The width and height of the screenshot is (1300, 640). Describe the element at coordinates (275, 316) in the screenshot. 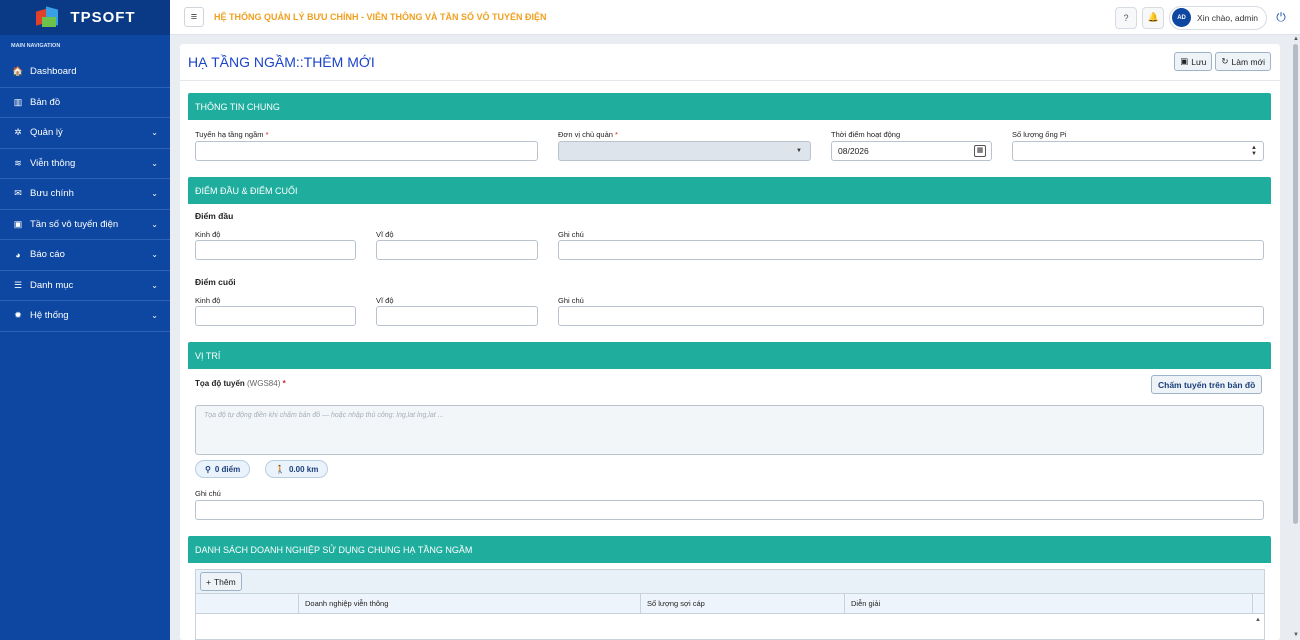

I see `end-lng-input` at that location.